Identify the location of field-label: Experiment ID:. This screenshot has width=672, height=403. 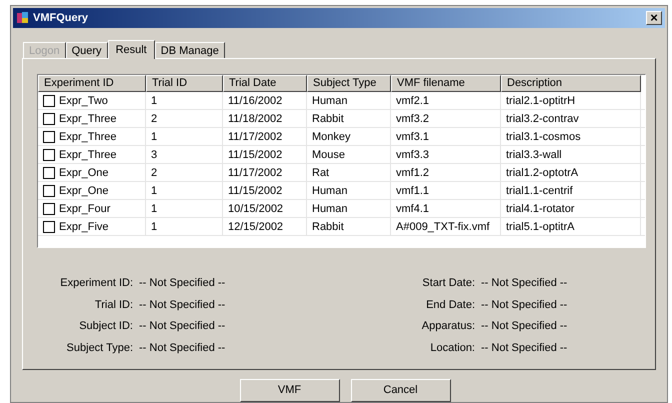
(96, 283).